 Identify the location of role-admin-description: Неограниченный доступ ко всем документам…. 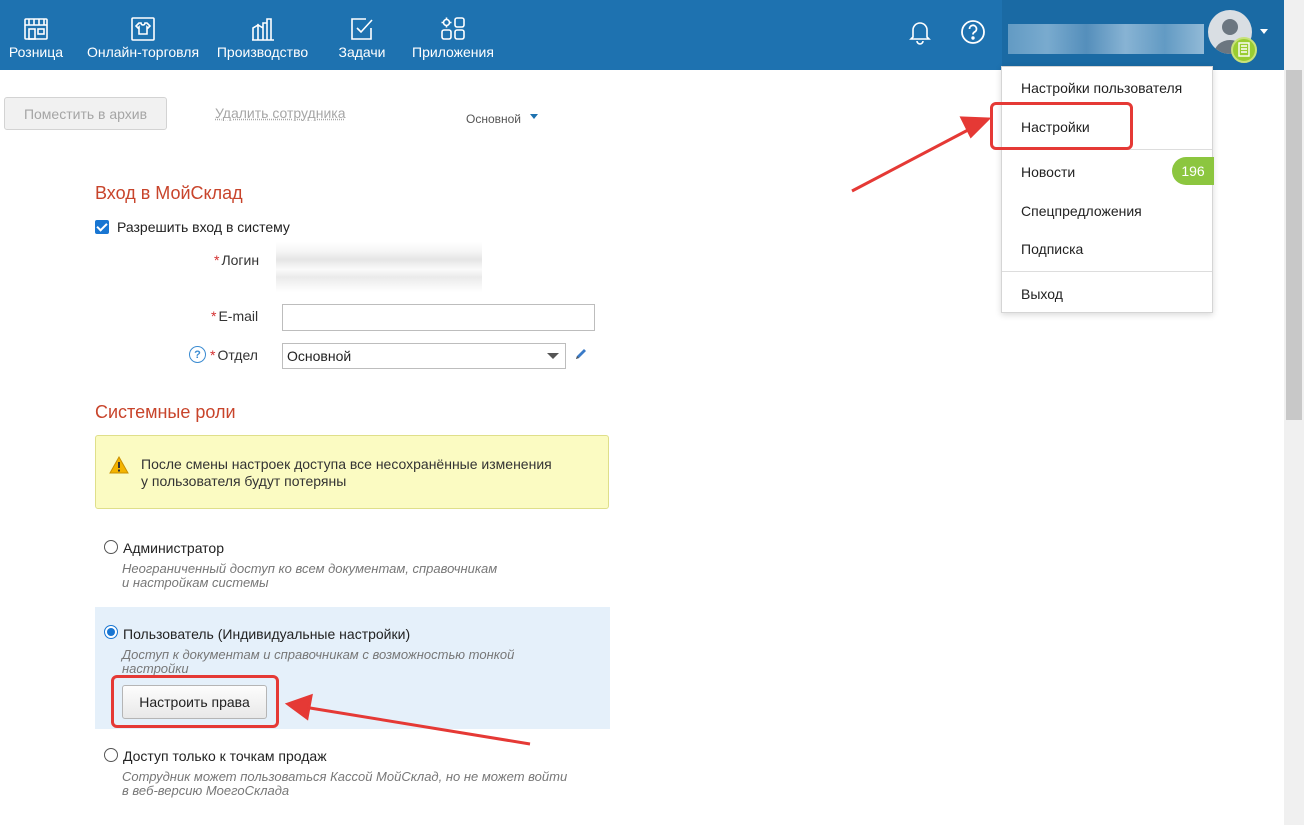
(310, 575).